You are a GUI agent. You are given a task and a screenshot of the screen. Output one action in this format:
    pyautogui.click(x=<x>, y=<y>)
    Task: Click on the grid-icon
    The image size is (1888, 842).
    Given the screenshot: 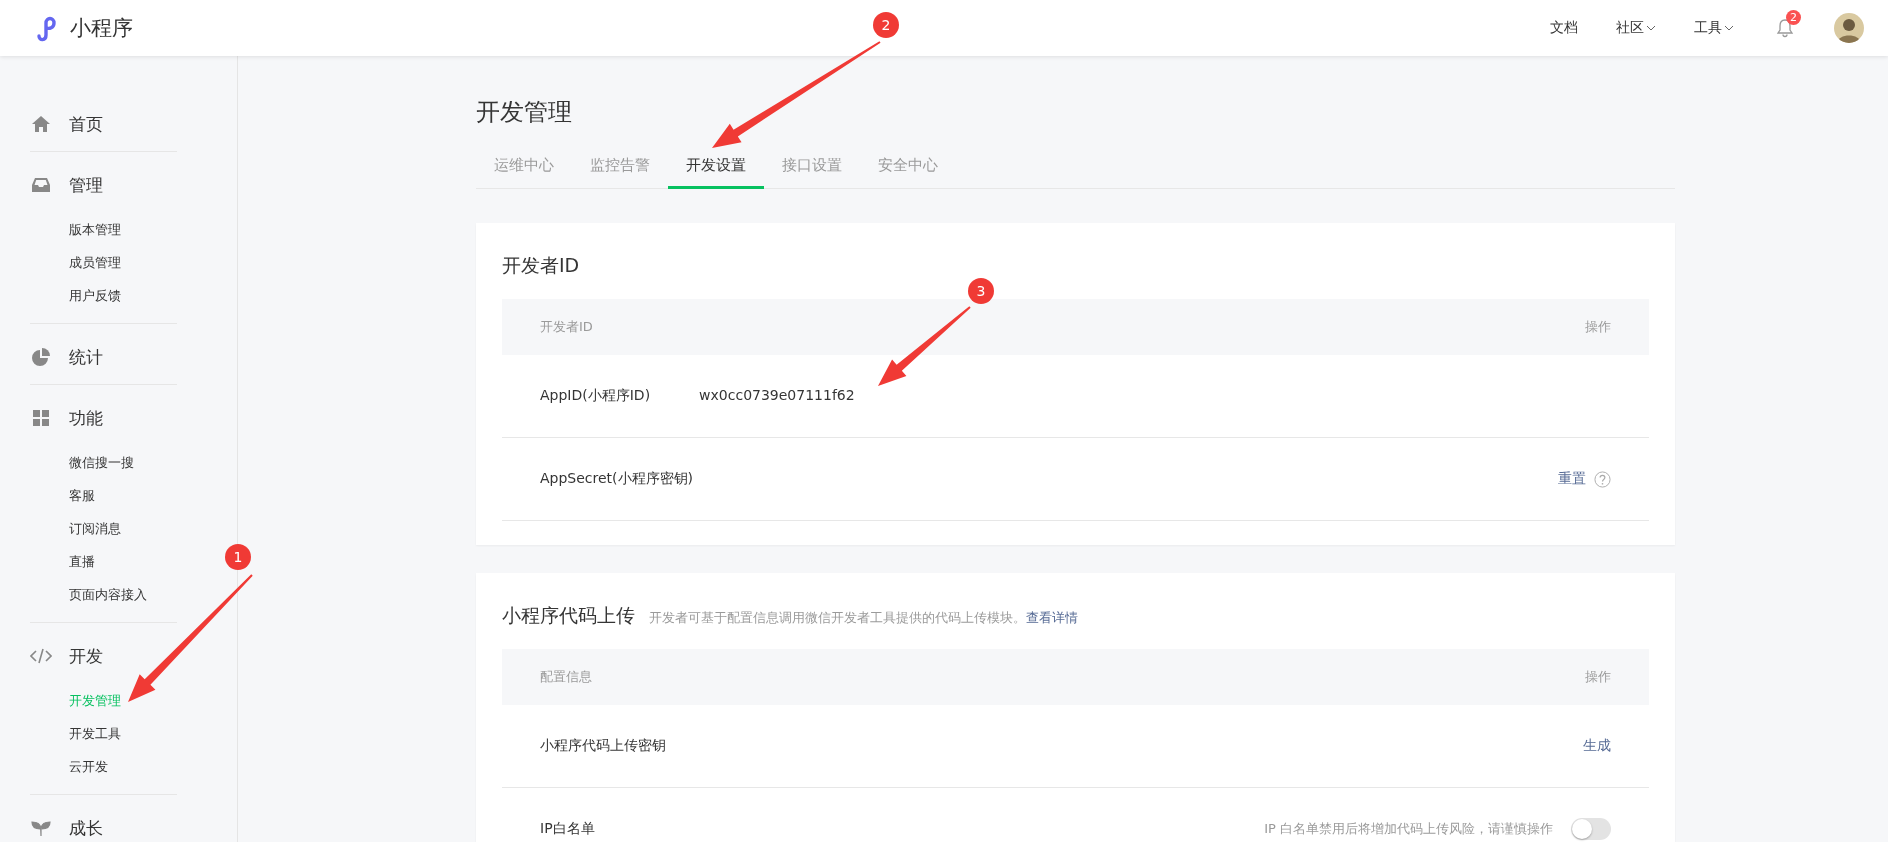 What is the action you would take?
    pyautogui.click(x=41, y=418)
    